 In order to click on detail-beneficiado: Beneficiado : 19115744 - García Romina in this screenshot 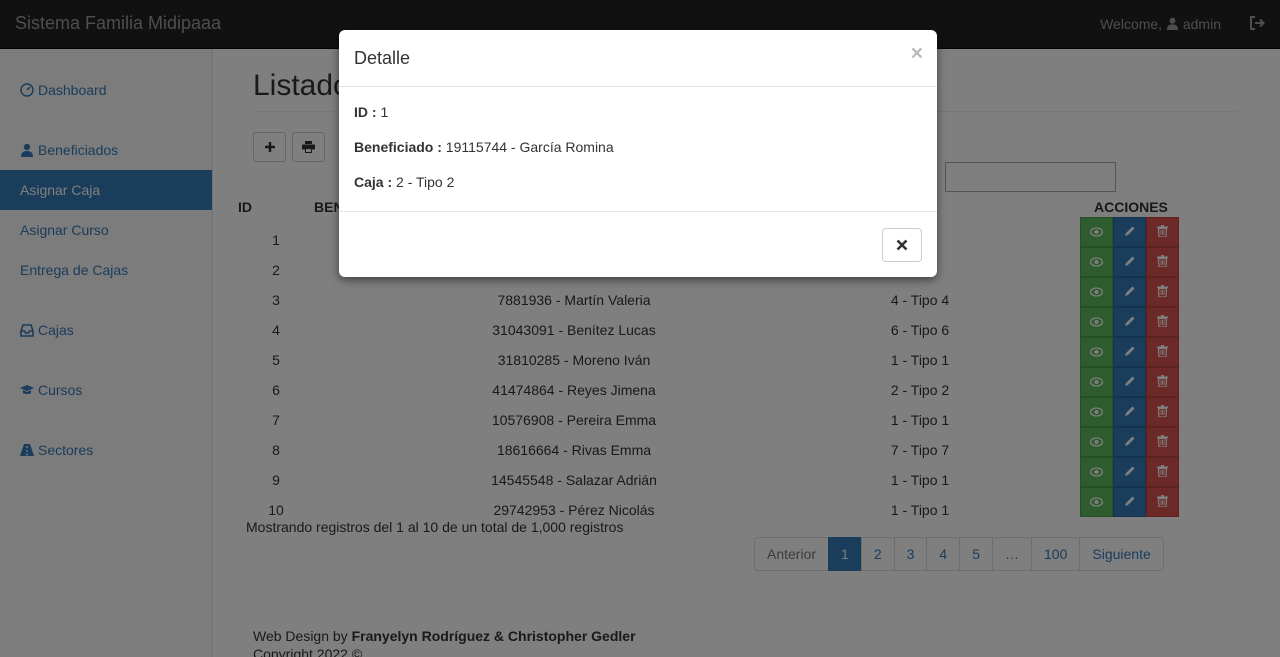, I will do `click(484, 147)`.